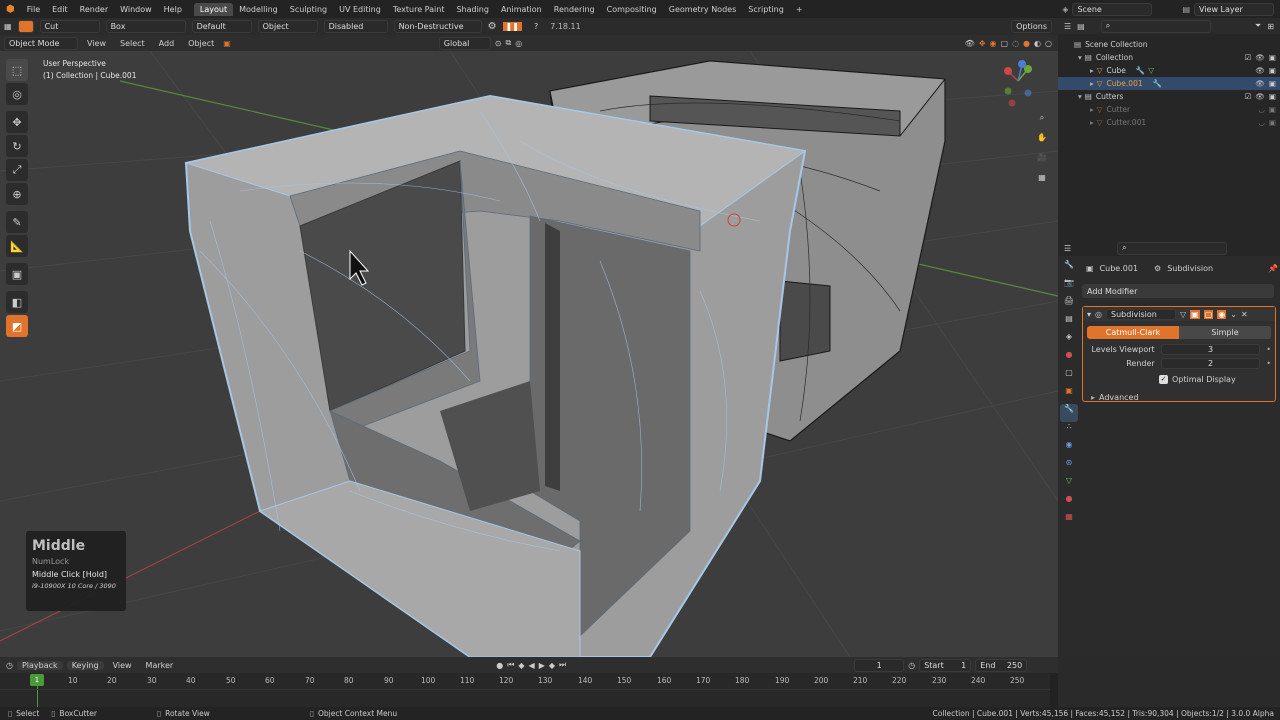 The image size is (1280, 720). I want to click on select-box-tool-icon: ⬚, so click(17, 70).